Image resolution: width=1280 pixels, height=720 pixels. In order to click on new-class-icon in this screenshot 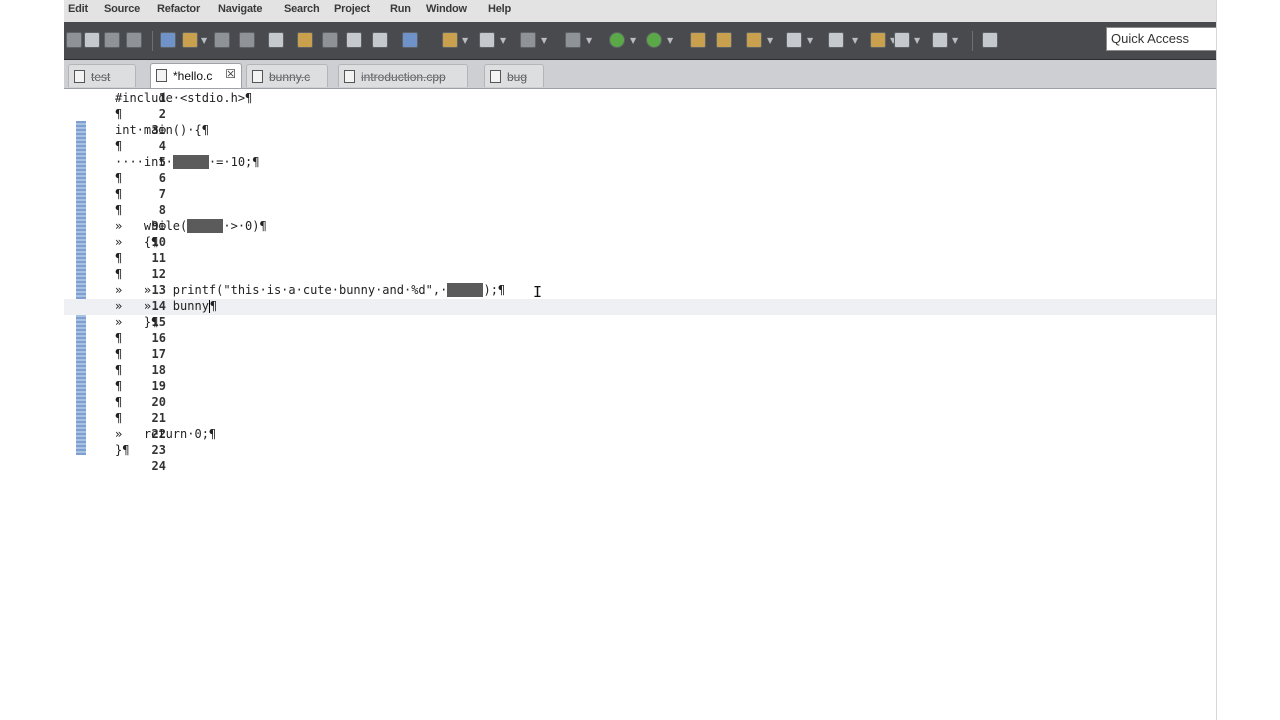, I will do `click(698, 40)`.